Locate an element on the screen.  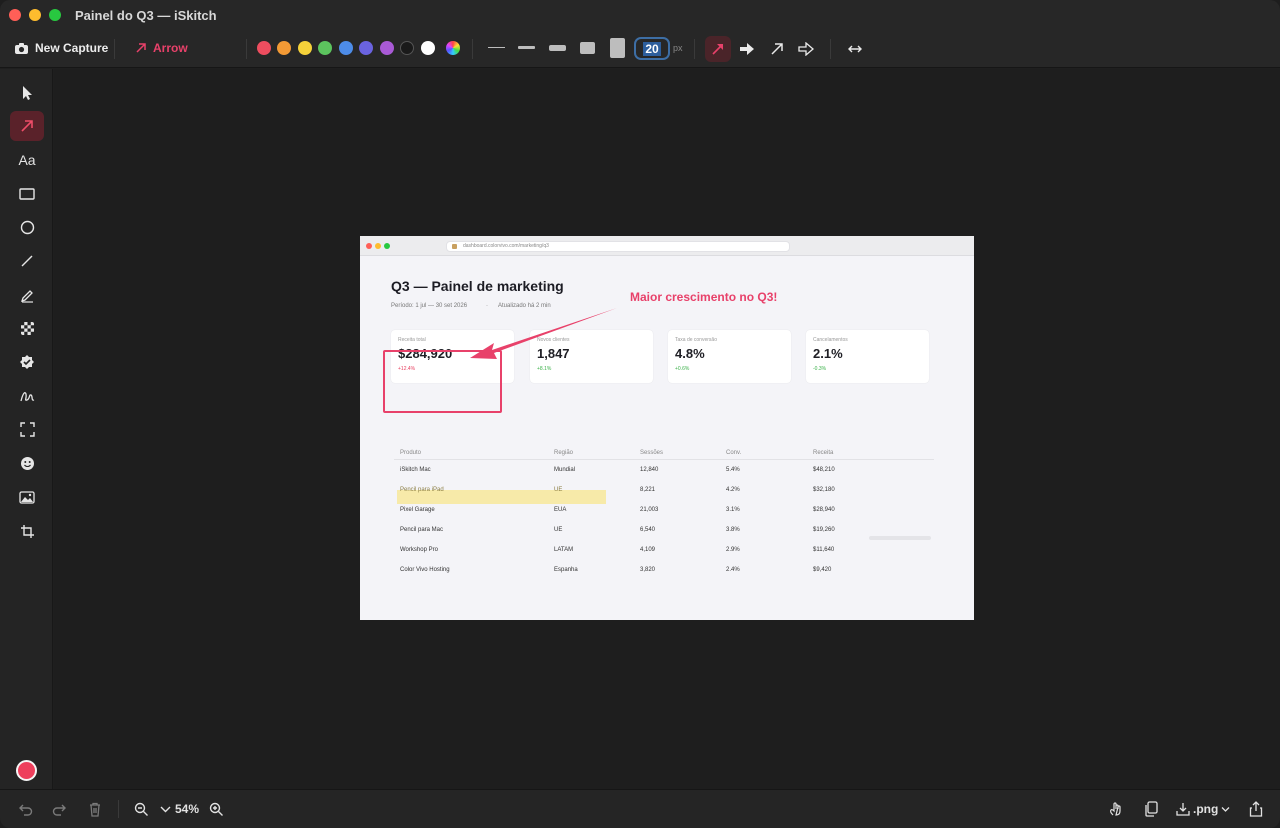
zoom-out-icon is located at coordinates (141, 809).